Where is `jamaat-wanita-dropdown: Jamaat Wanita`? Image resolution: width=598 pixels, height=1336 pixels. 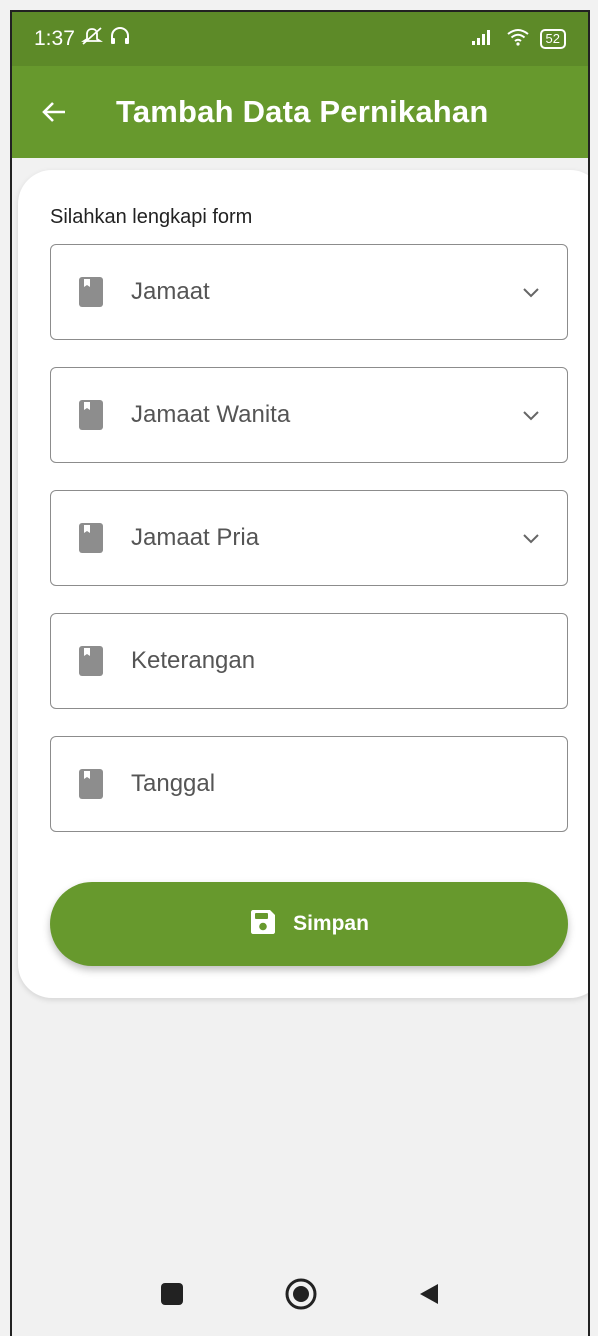
jamaat-wanita-dropdown: Jamaat Wanita is located at coordinates (309, 415).